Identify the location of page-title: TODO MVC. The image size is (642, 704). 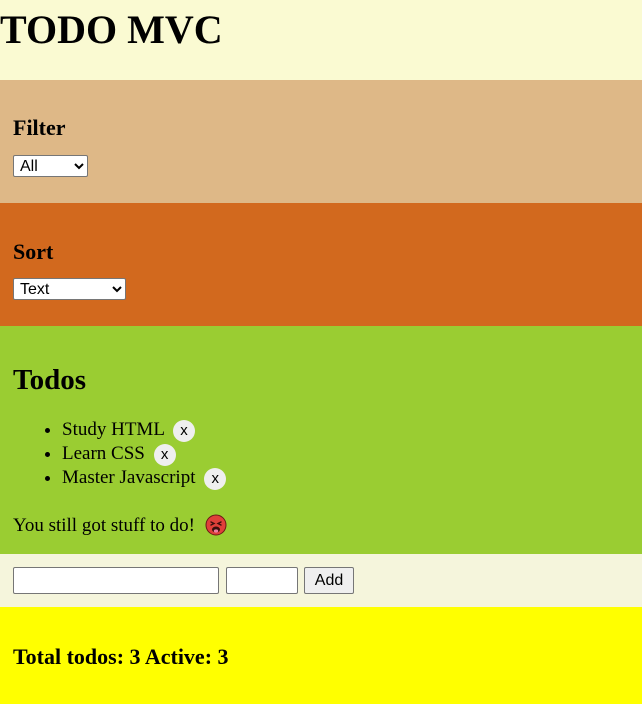
(111, 29).